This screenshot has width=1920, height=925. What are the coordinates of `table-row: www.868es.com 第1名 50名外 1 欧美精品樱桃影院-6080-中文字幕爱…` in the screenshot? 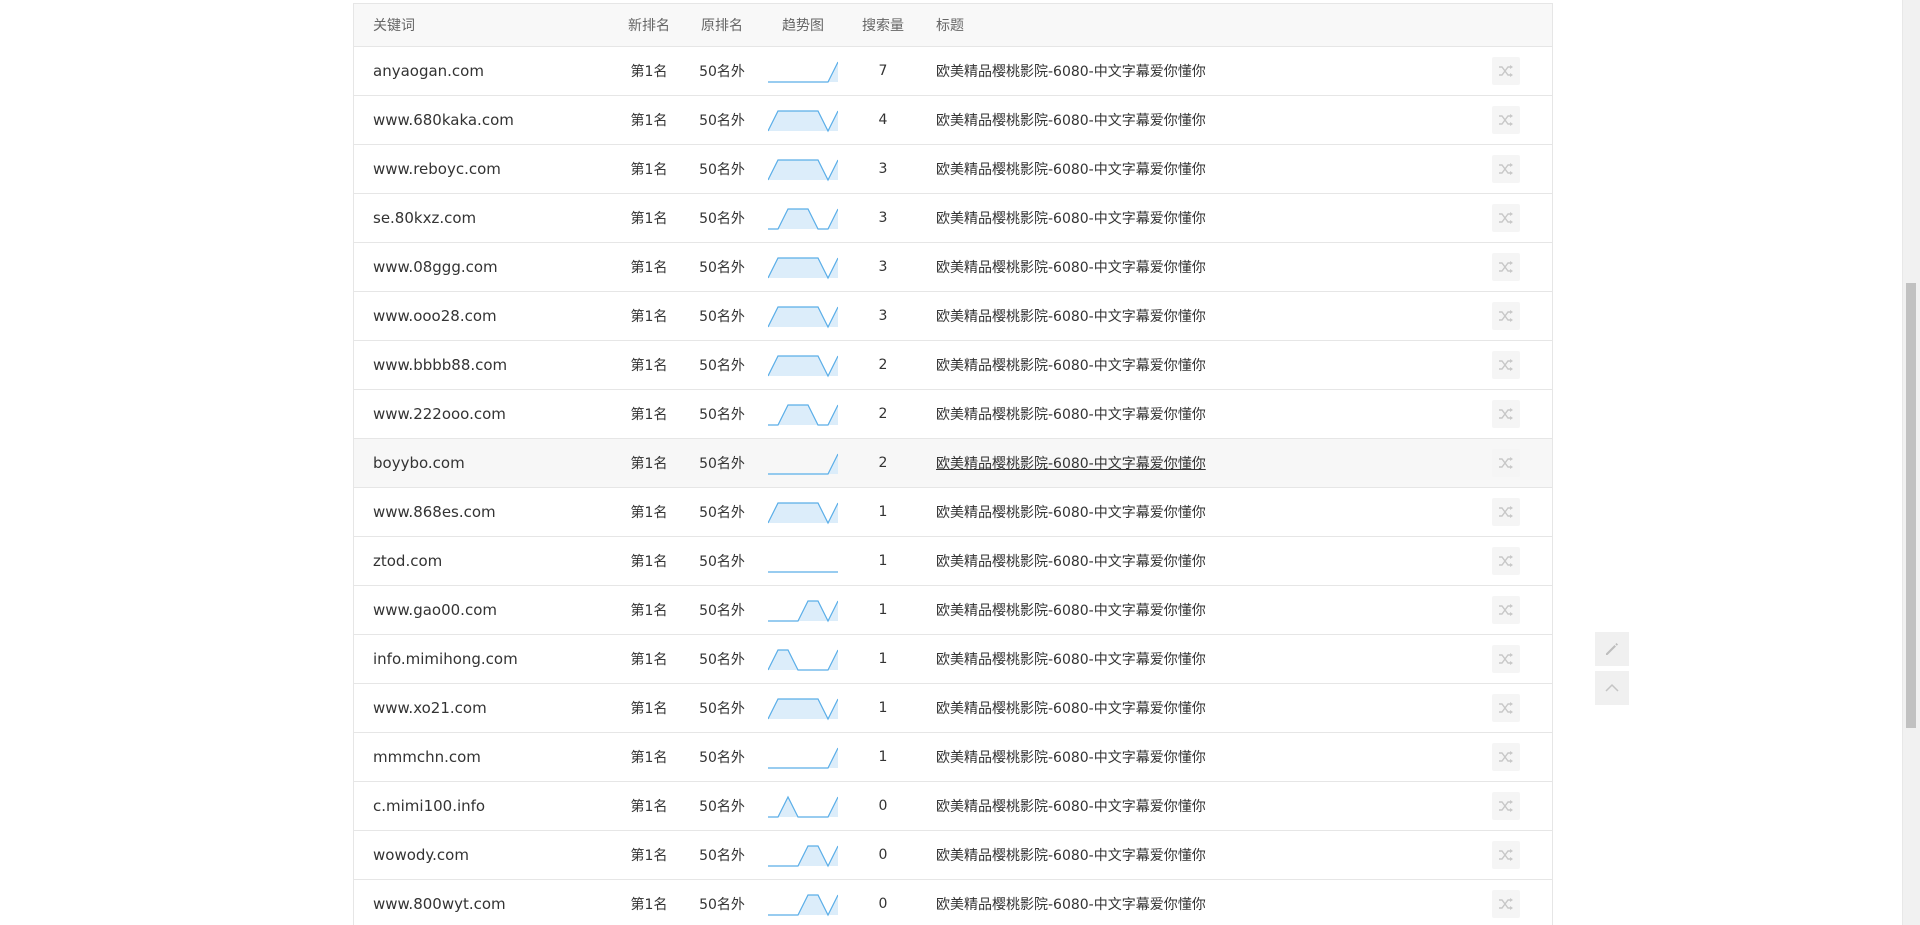 It's located at (953, 512).